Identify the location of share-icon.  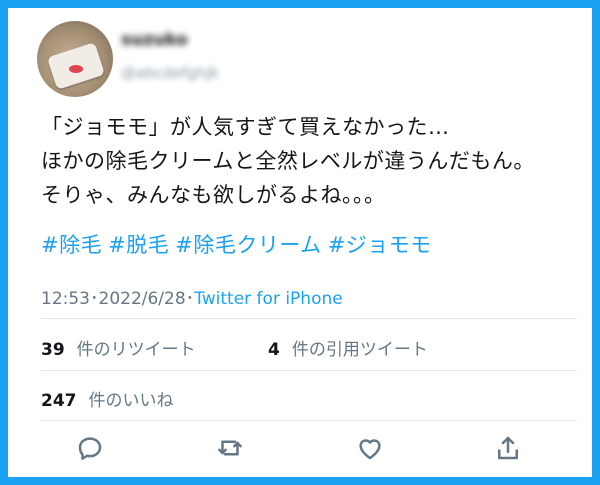
(508, 448).